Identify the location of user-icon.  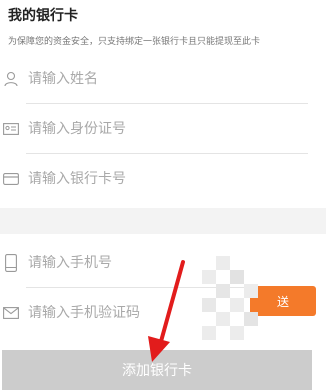
(11, 79).